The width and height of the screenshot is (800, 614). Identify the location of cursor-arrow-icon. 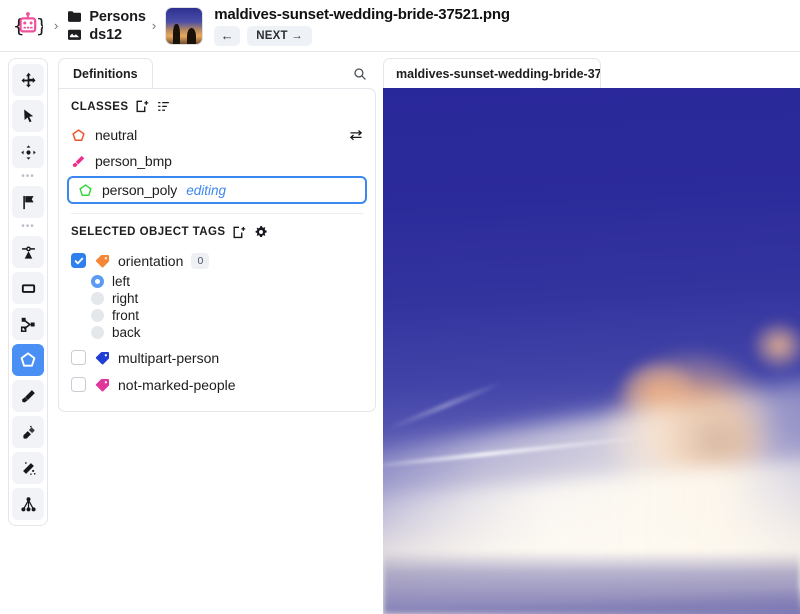
(28, 115).